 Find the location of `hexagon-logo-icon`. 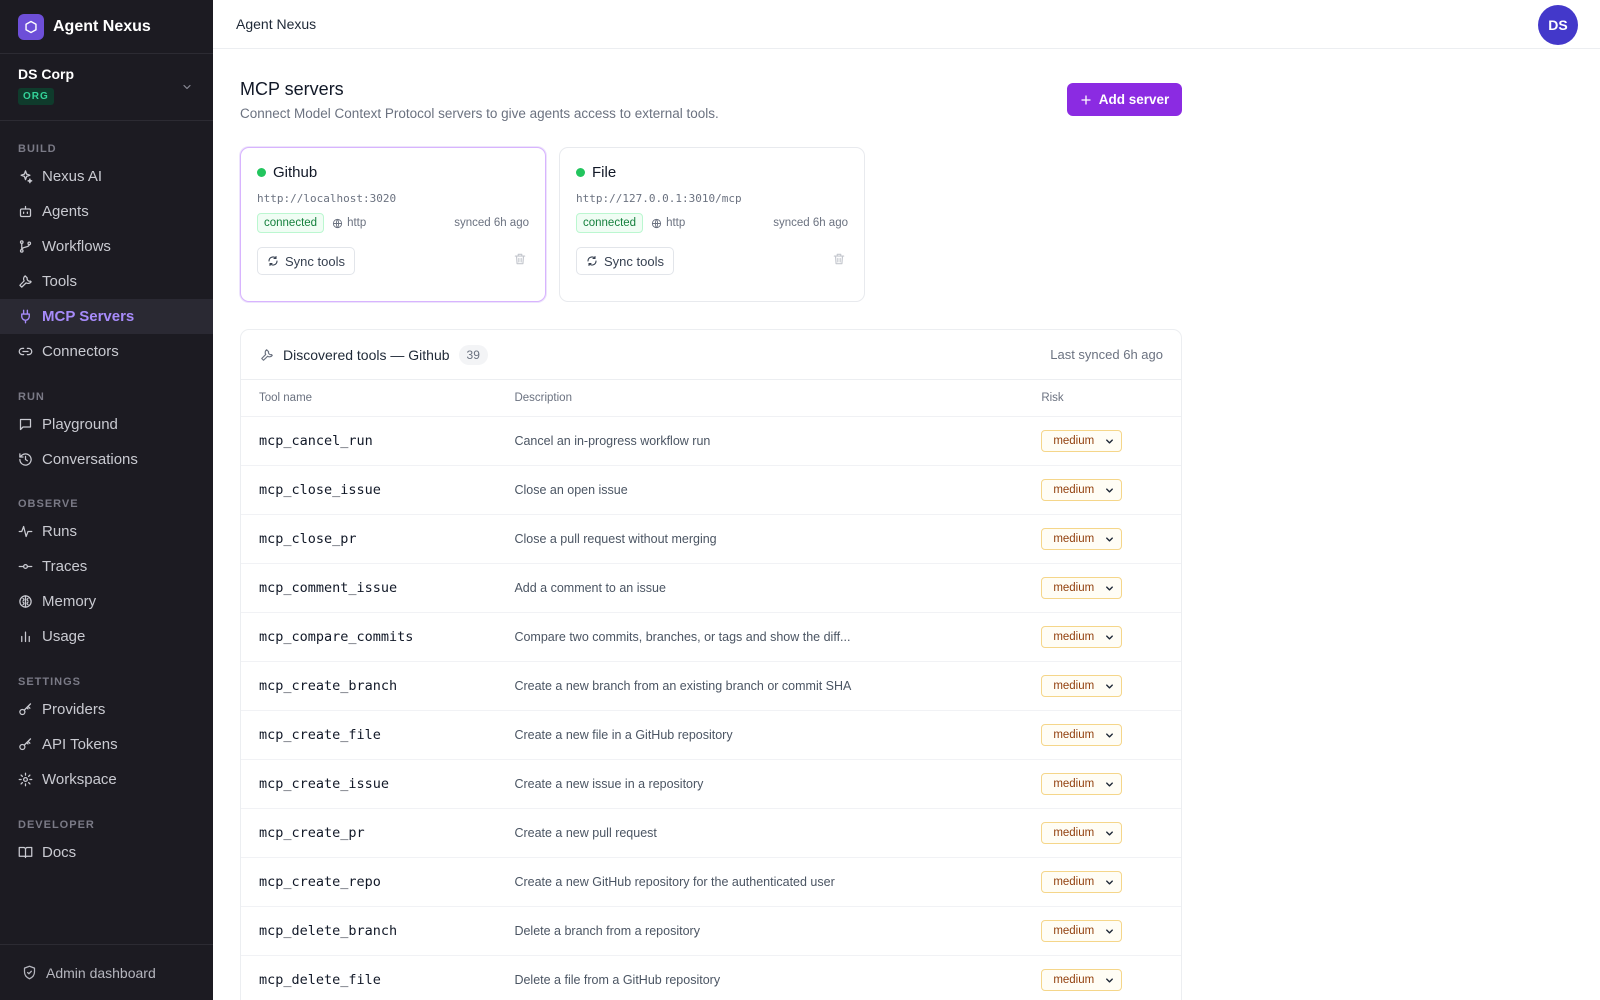

hexagon-logo-icon is located at coordinates (31, 26).